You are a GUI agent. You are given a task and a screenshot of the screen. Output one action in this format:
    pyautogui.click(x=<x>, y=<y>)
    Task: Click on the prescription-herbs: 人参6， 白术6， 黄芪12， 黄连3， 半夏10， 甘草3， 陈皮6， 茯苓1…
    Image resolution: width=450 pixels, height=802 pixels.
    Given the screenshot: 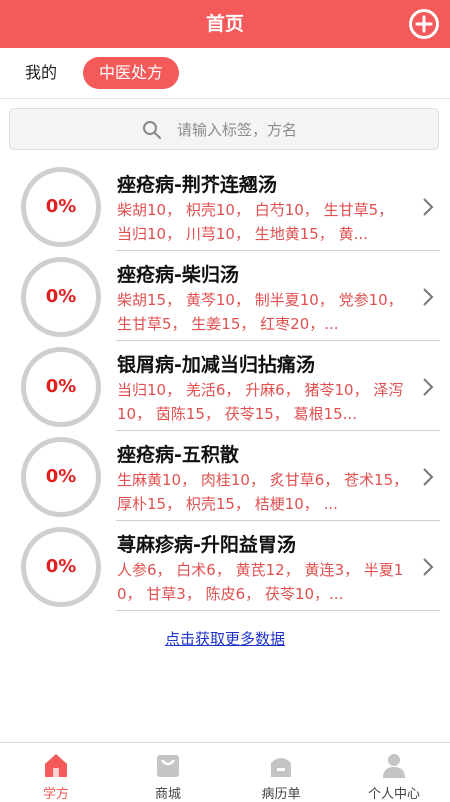 What is the action you would take?
    pyautogui.click(x=260, y=582)
    